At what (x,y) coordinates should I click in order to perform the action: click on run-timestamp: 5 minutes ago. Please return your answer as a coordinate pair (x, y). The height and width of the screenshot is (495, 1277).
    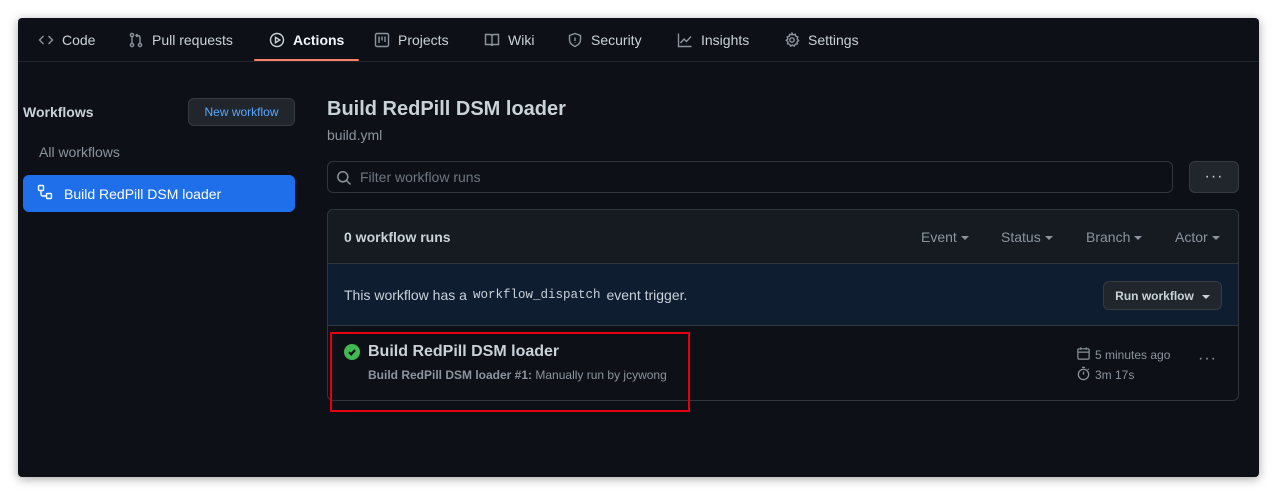
    Looking at the image, I should click on (1123, 355).